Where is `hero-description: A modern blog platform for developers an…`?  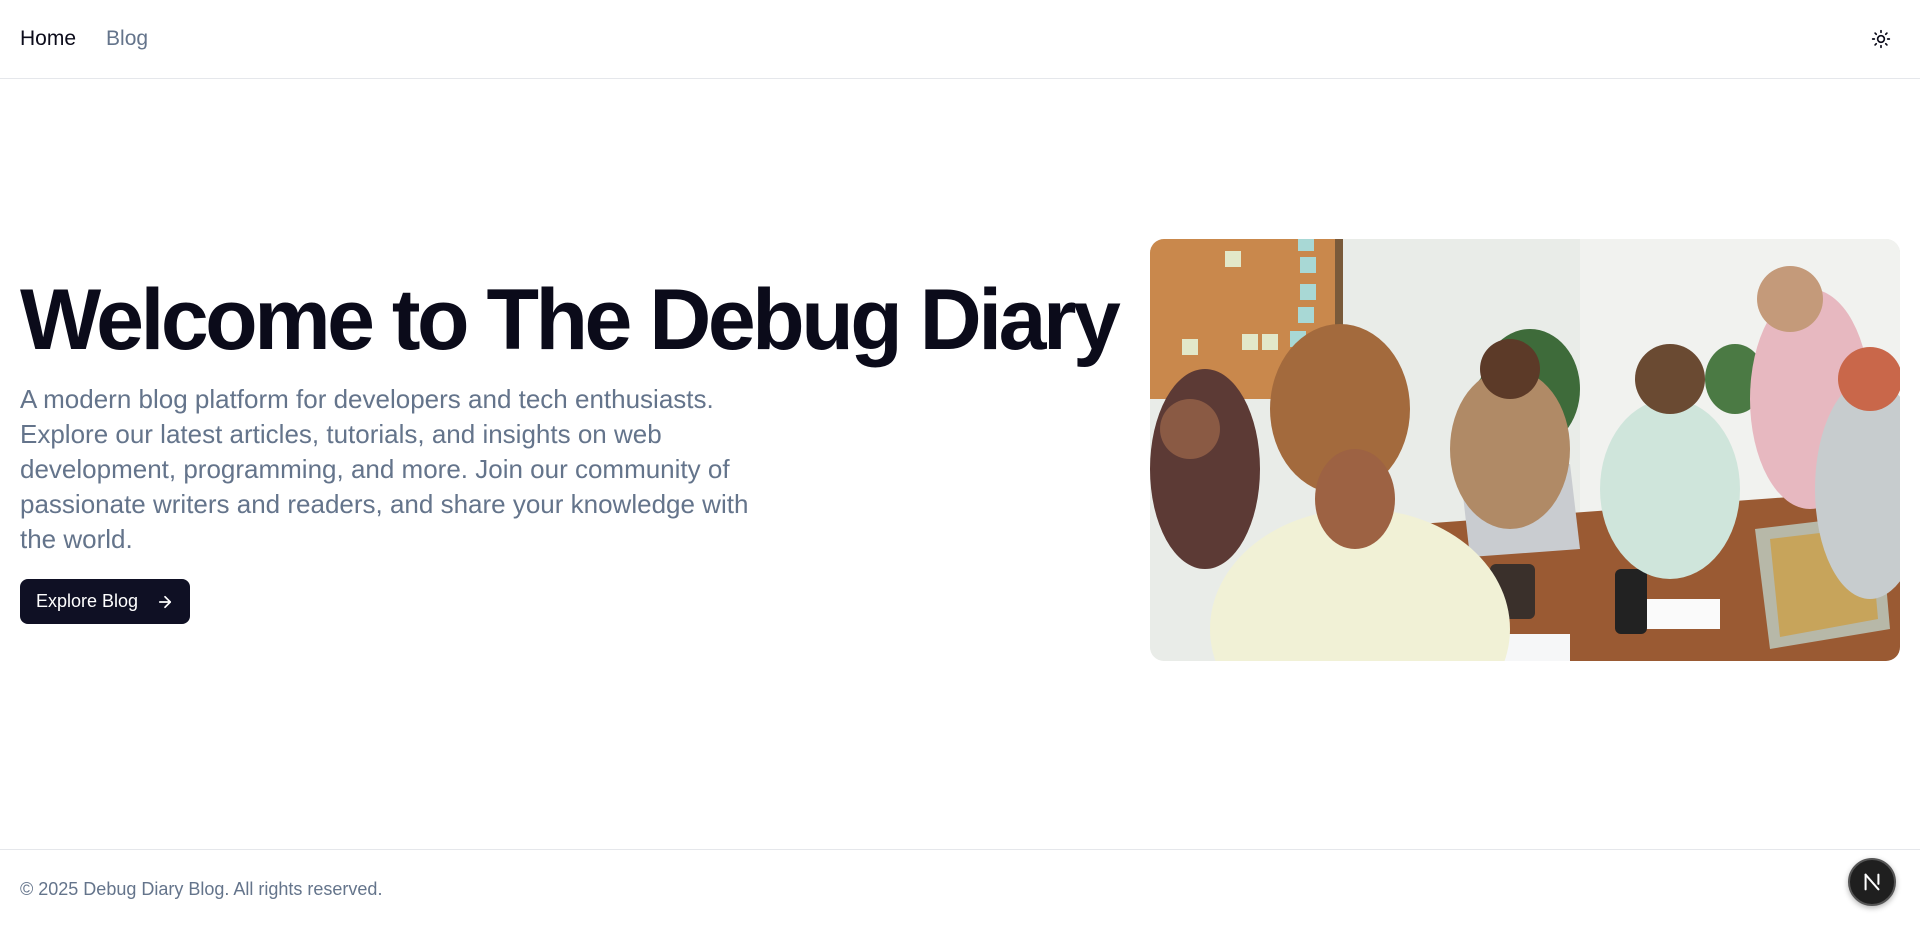
hero-description: A modern blog platform for developers an… is located at coordinates (384, 469).